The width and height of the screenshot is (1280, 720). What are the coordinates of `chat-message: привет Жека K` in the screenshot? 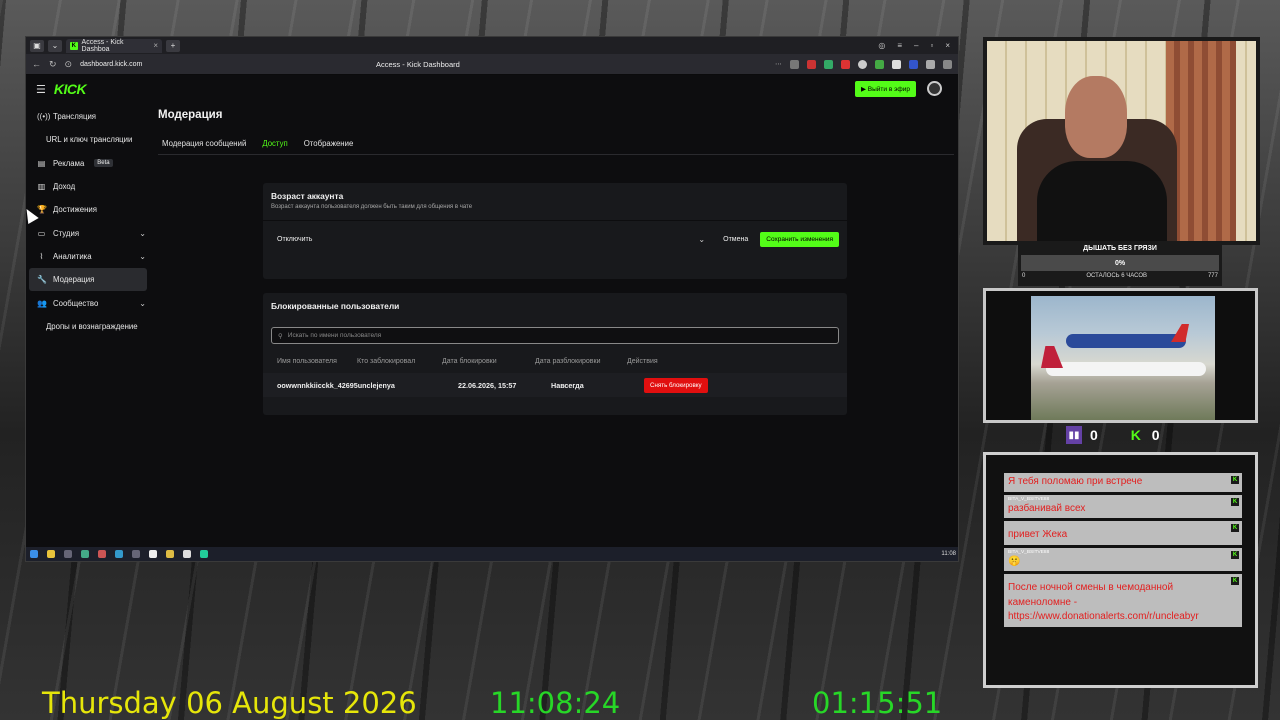 It's located at (1123, 533).